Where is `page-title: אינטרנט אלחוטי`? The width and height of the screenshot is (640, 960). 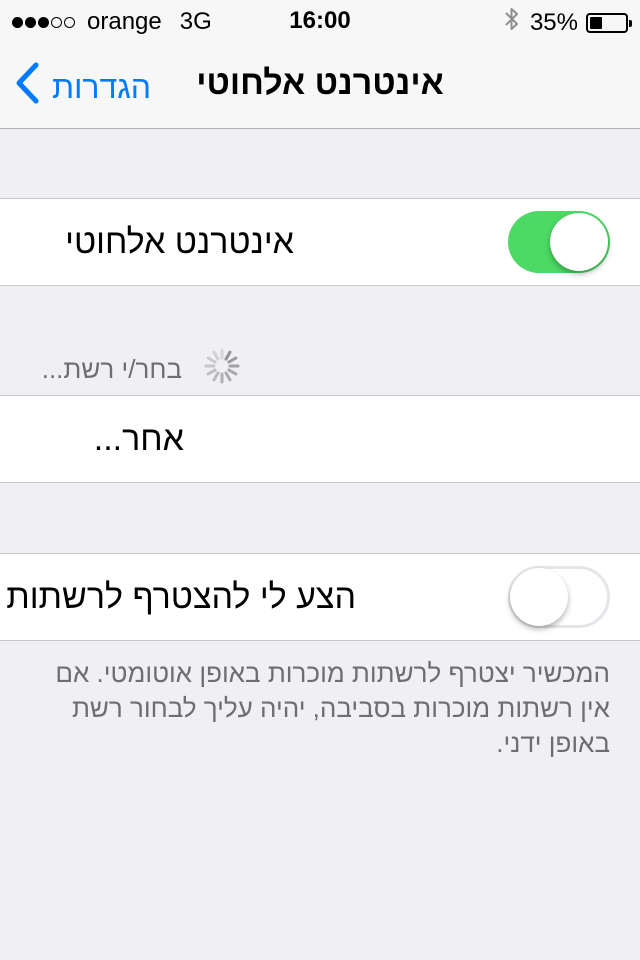 page-title: אינטרנט אלחוטי is located at coordinates (320, 83).